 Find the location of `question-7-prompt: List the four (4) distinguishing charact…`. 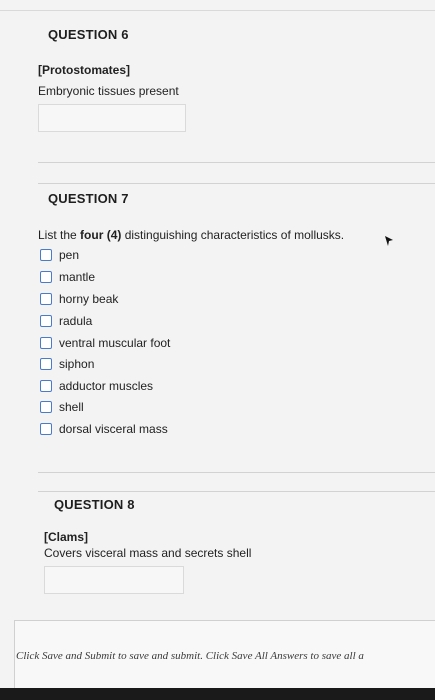

question-7-prompt: List the four (4) distinguishing charact… is located at coordinates (191, 235).